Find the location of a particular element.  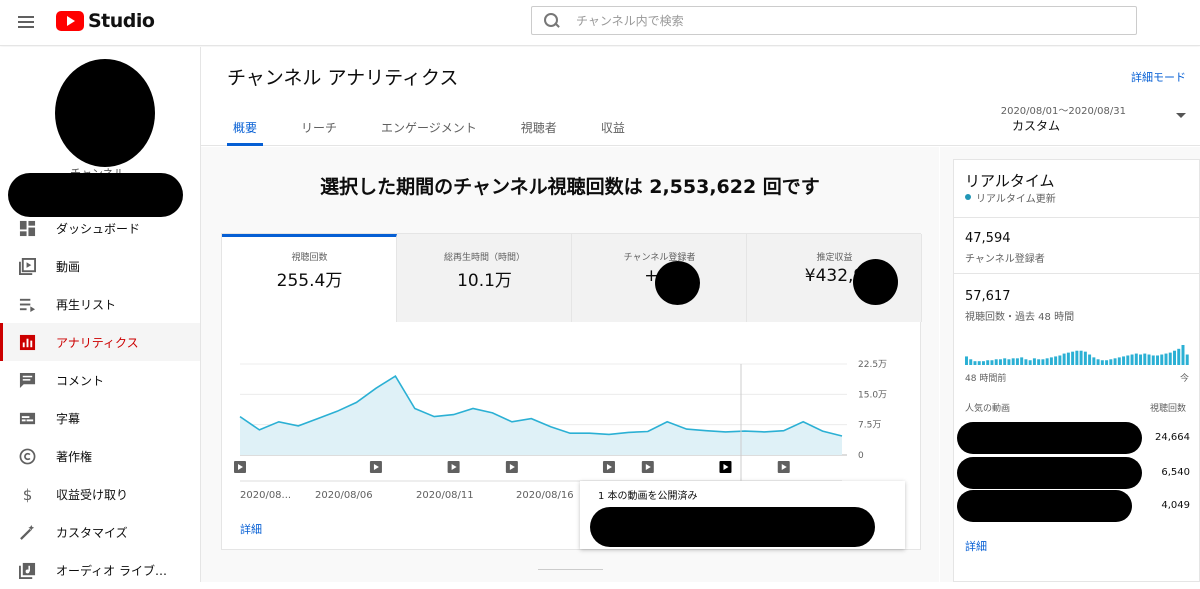

tab-engagement: エンゲージメント is located at coordinates (429, 132).